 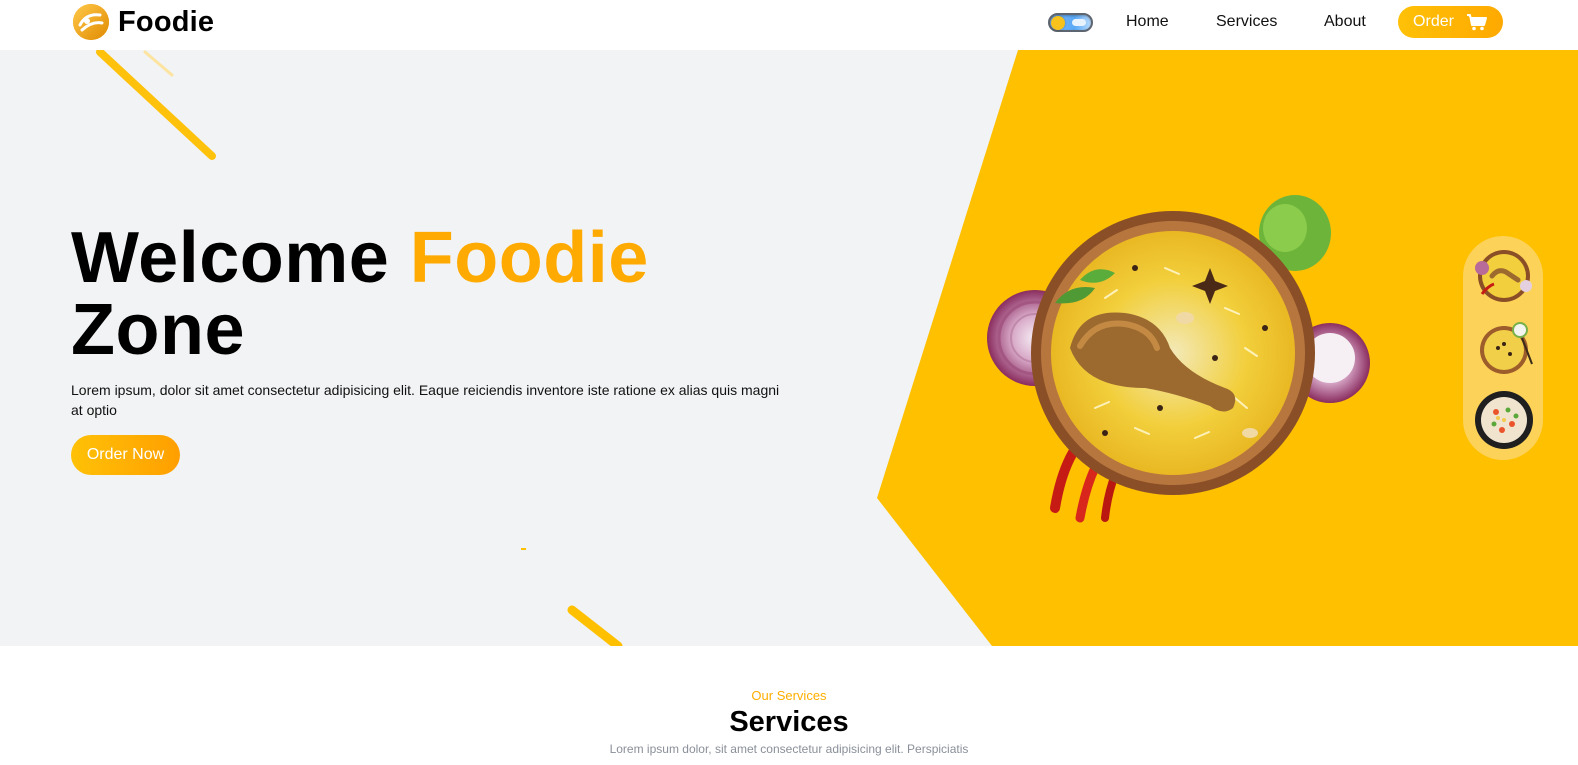 I want to click on foodie-logo-icon, so click(x=91, y=22).